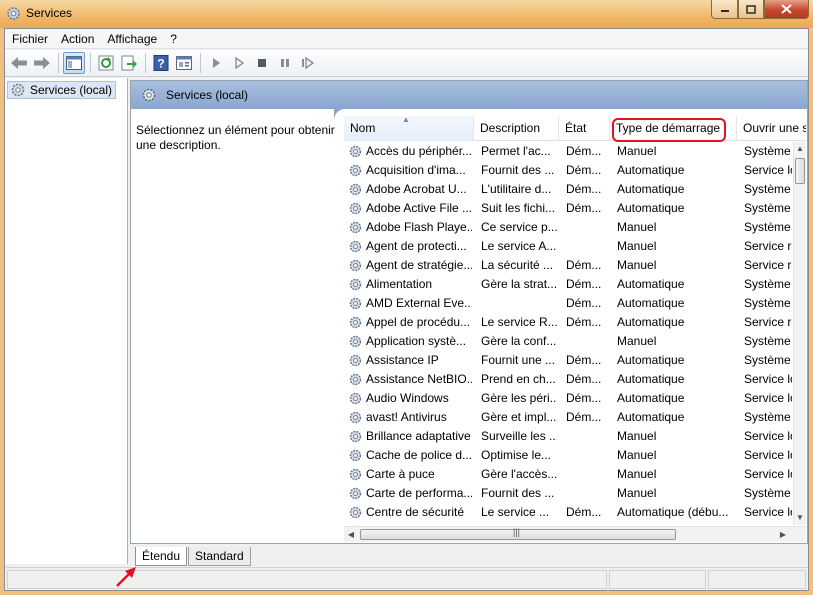  Describe the element at coordinates (77, 39) in the screenshot. I see `menu-action: Action` at that location.